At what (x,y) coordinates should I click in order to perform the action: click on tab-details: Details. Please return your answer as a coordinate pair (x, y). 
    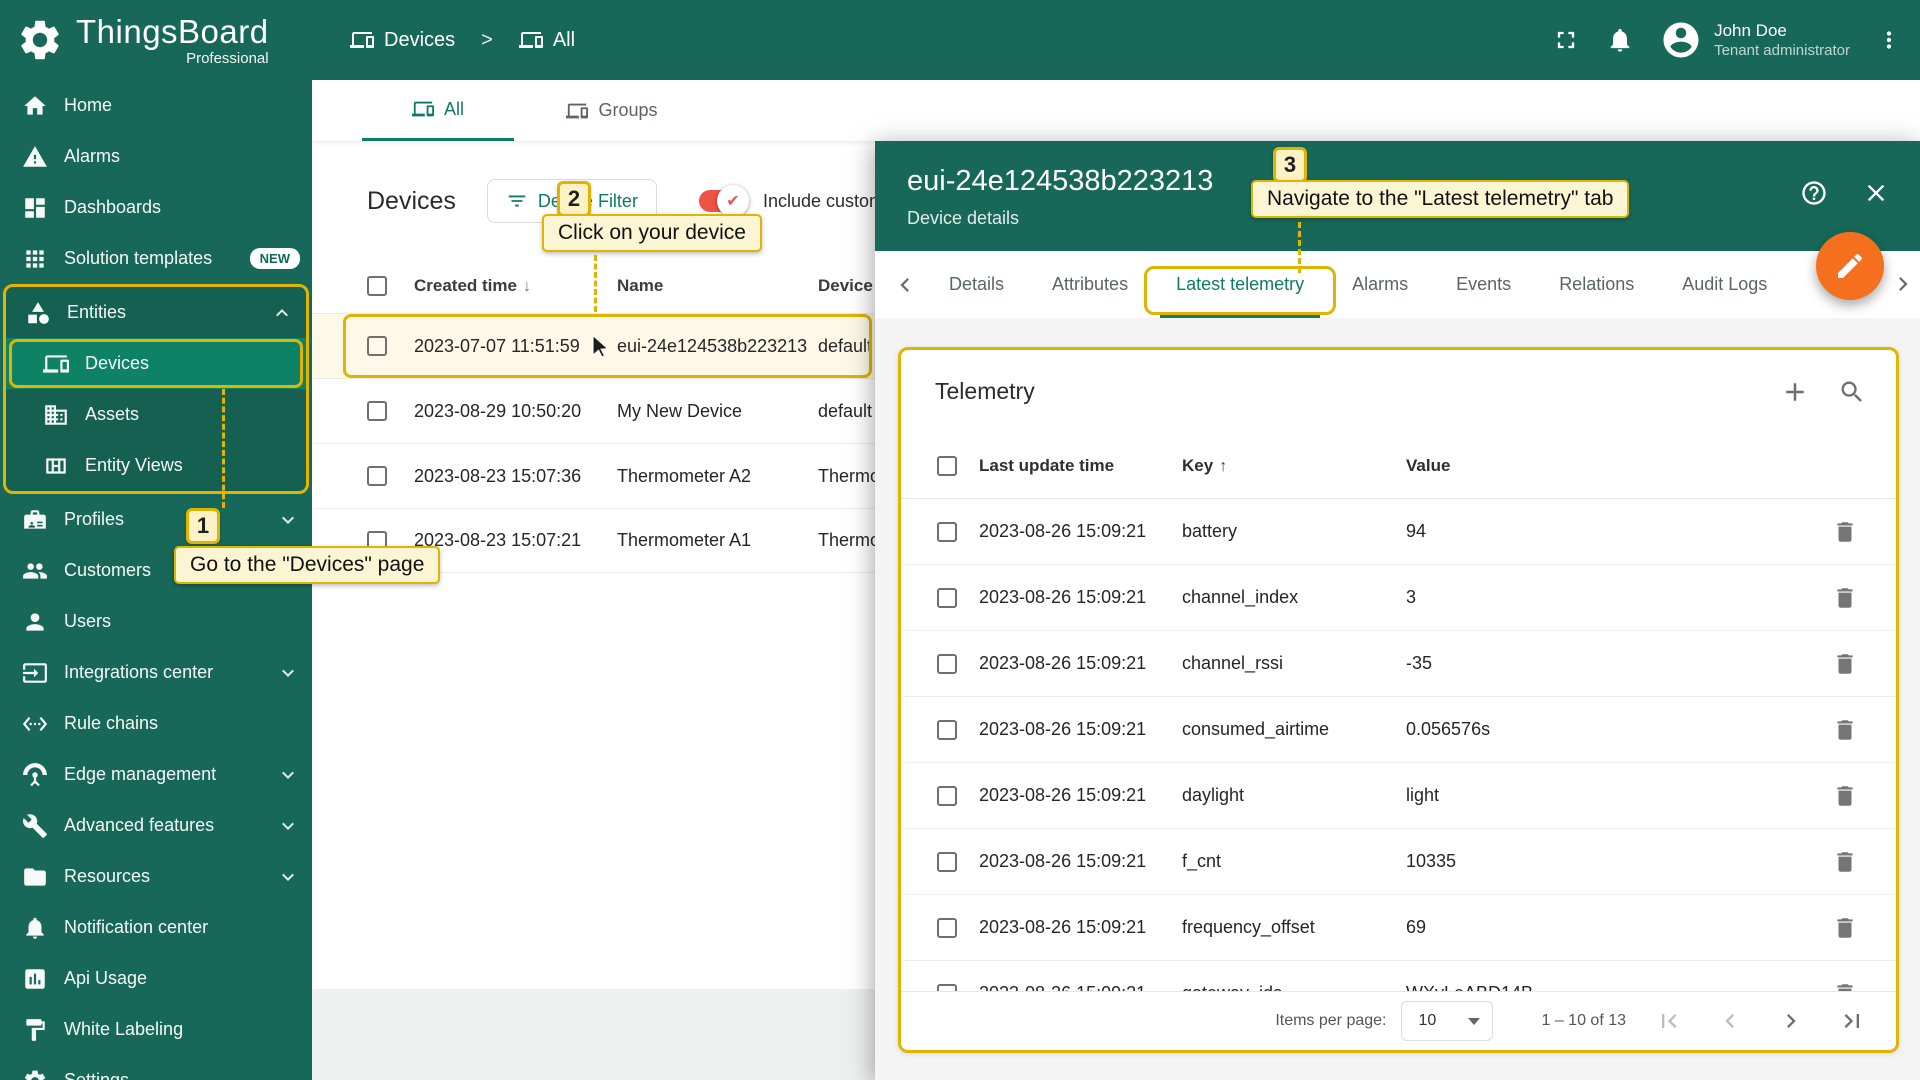
    Looking at the image, I should click on (976, 284).